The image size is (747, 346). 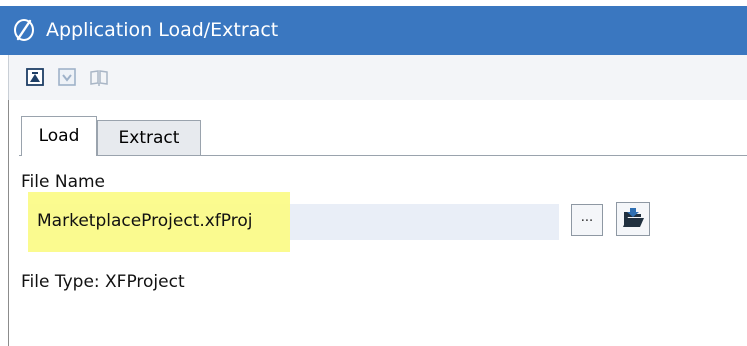 I want to click on open-folder-icon, so click(x=633, y=217).